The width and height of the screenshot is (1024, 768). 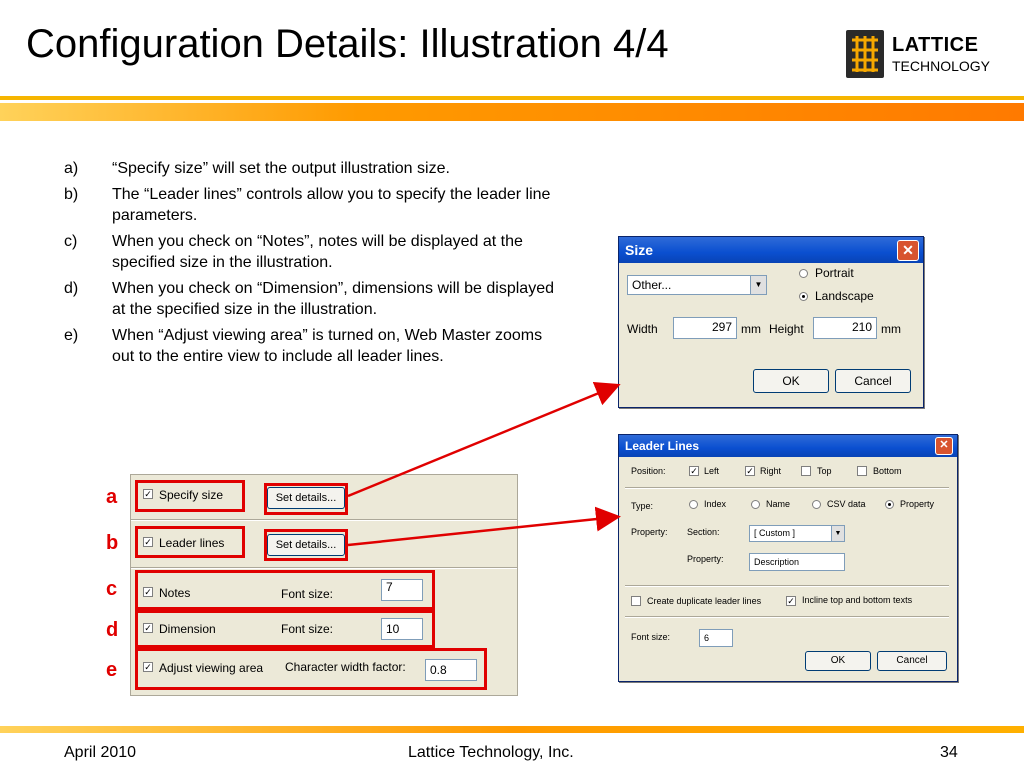 I want to click on arrow-to-size-dialog, so click(x=484, y=440).